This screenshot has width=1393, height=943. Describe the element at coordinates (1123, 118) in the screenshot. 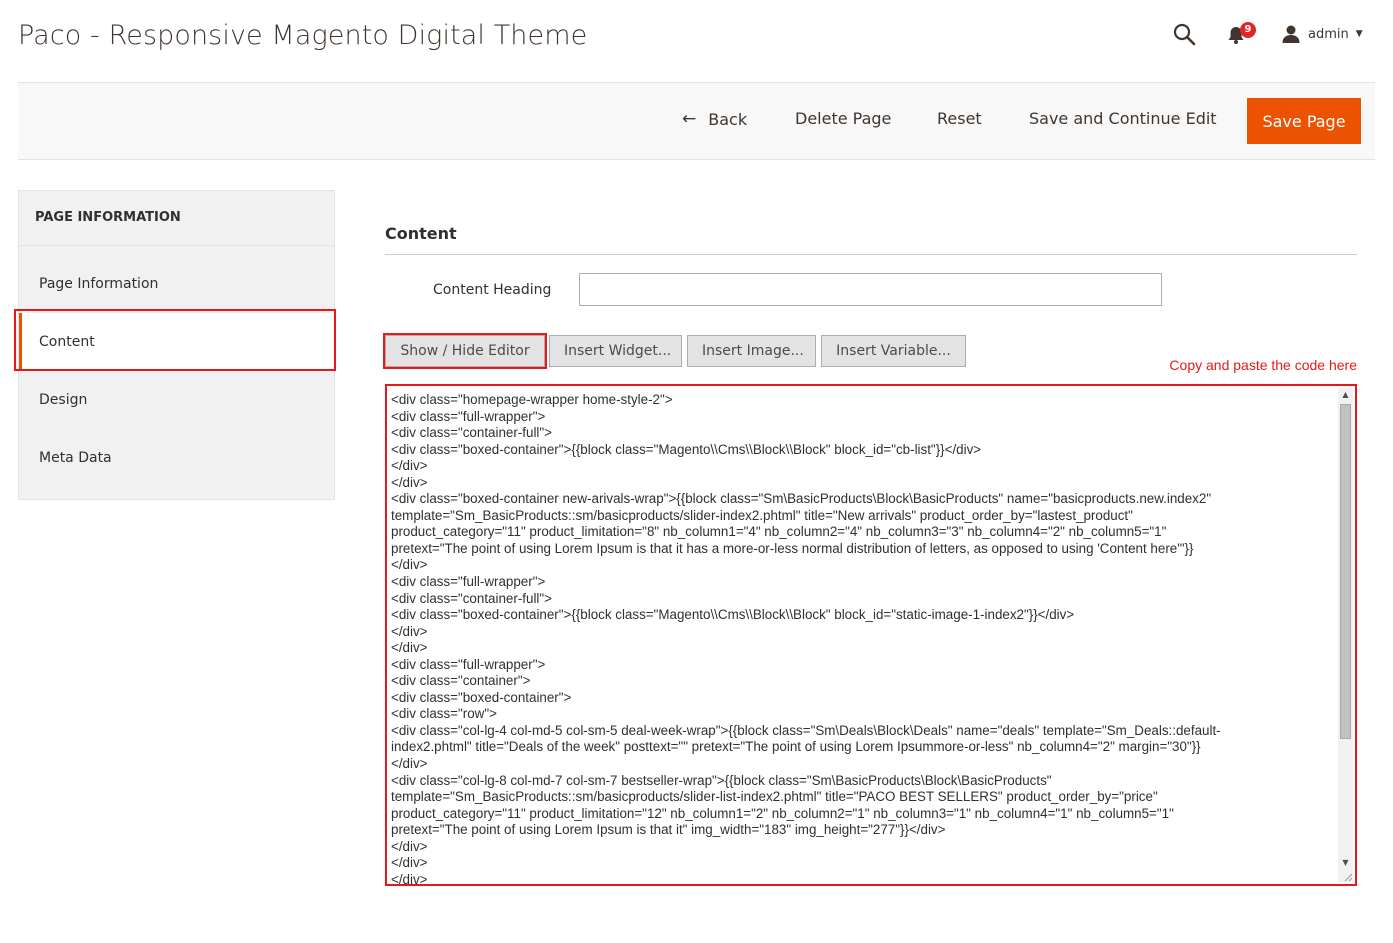

I see `save-and-continue-button: Save and Continue Edit` at that location.